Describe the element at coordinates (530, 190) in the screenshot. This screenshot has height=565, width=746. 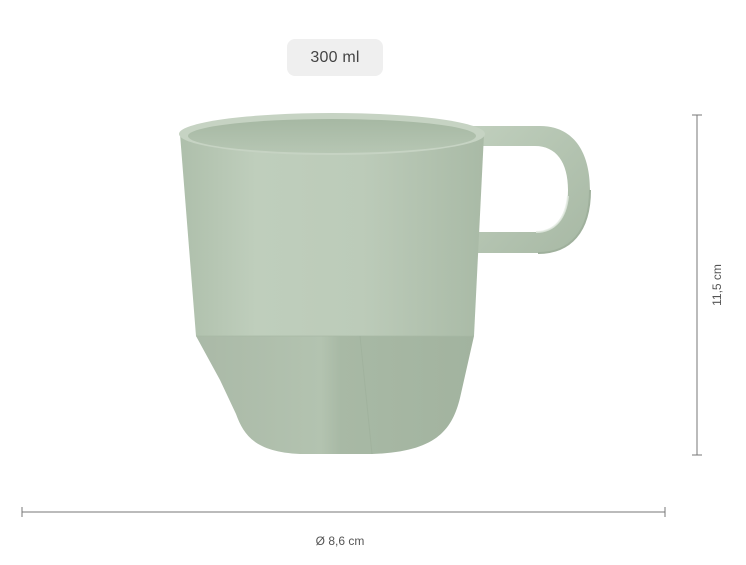
I see `mug-handle` at that location.